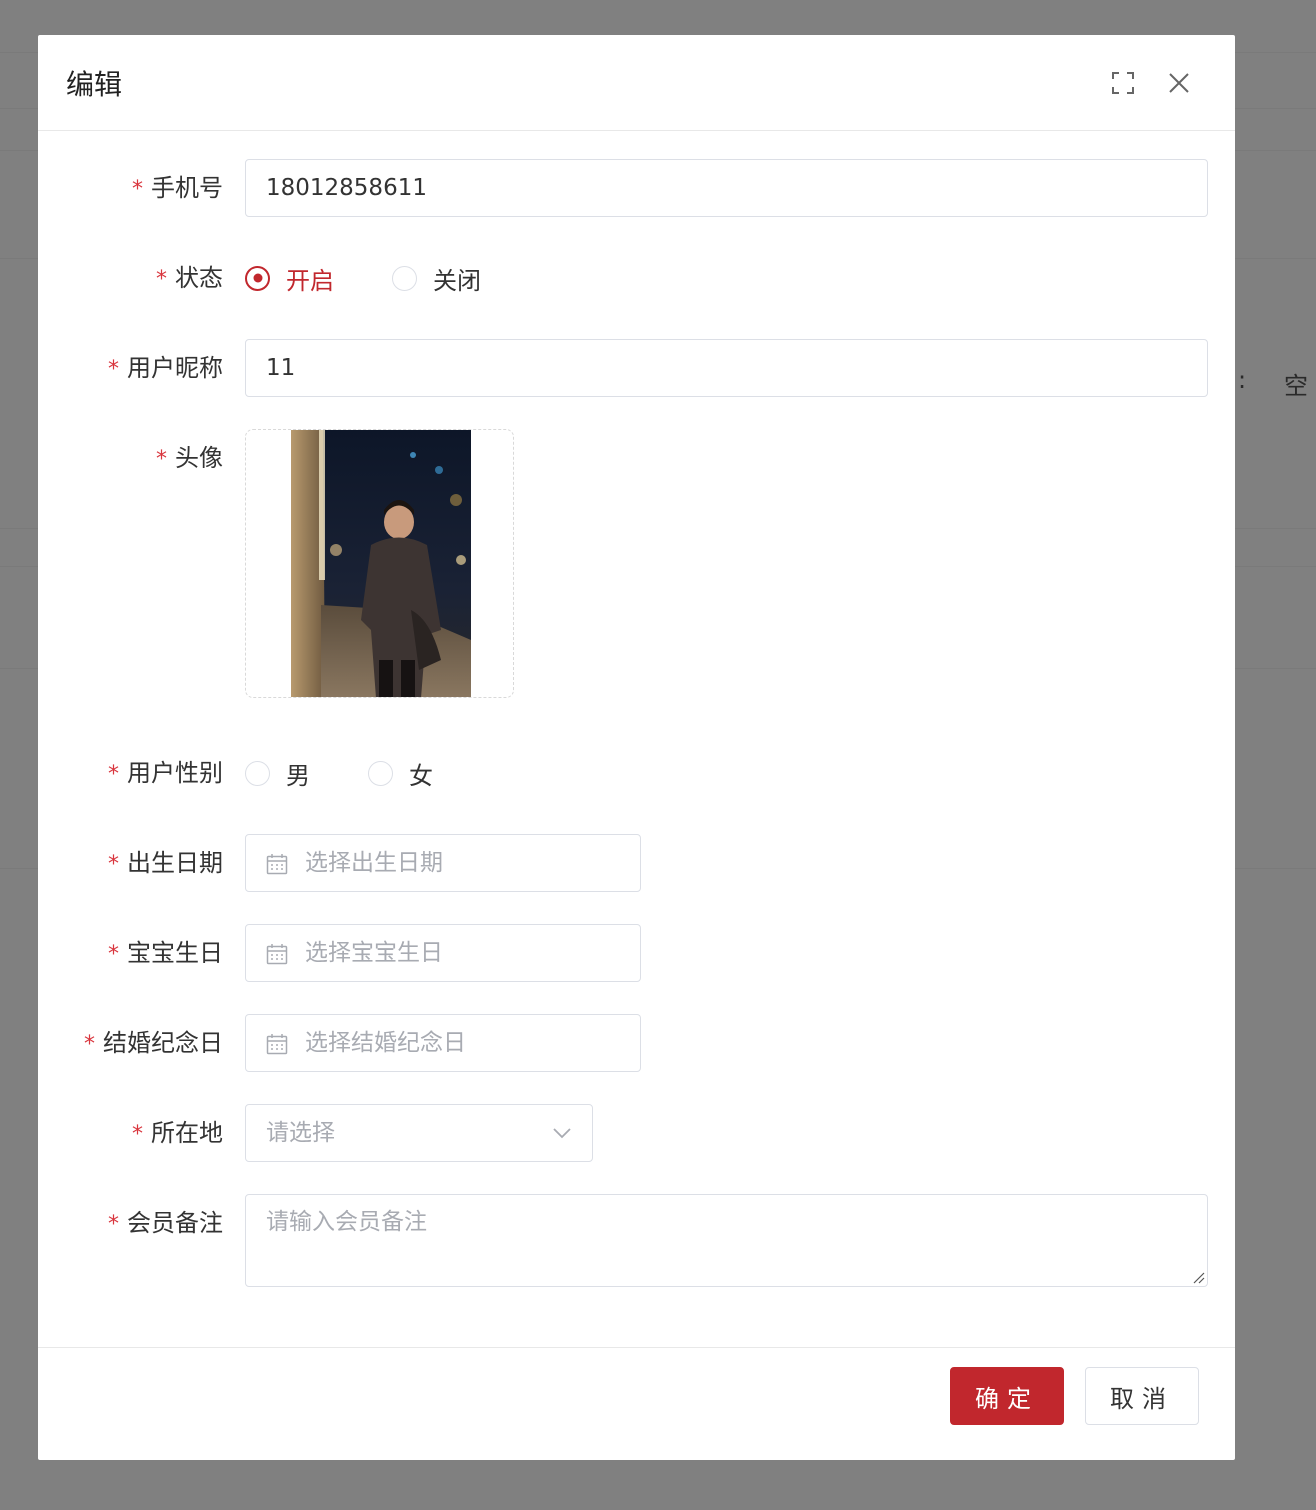  Describe the element at coordinates (137, 189) in the screenshot. I see `required-mark: *` at that location.